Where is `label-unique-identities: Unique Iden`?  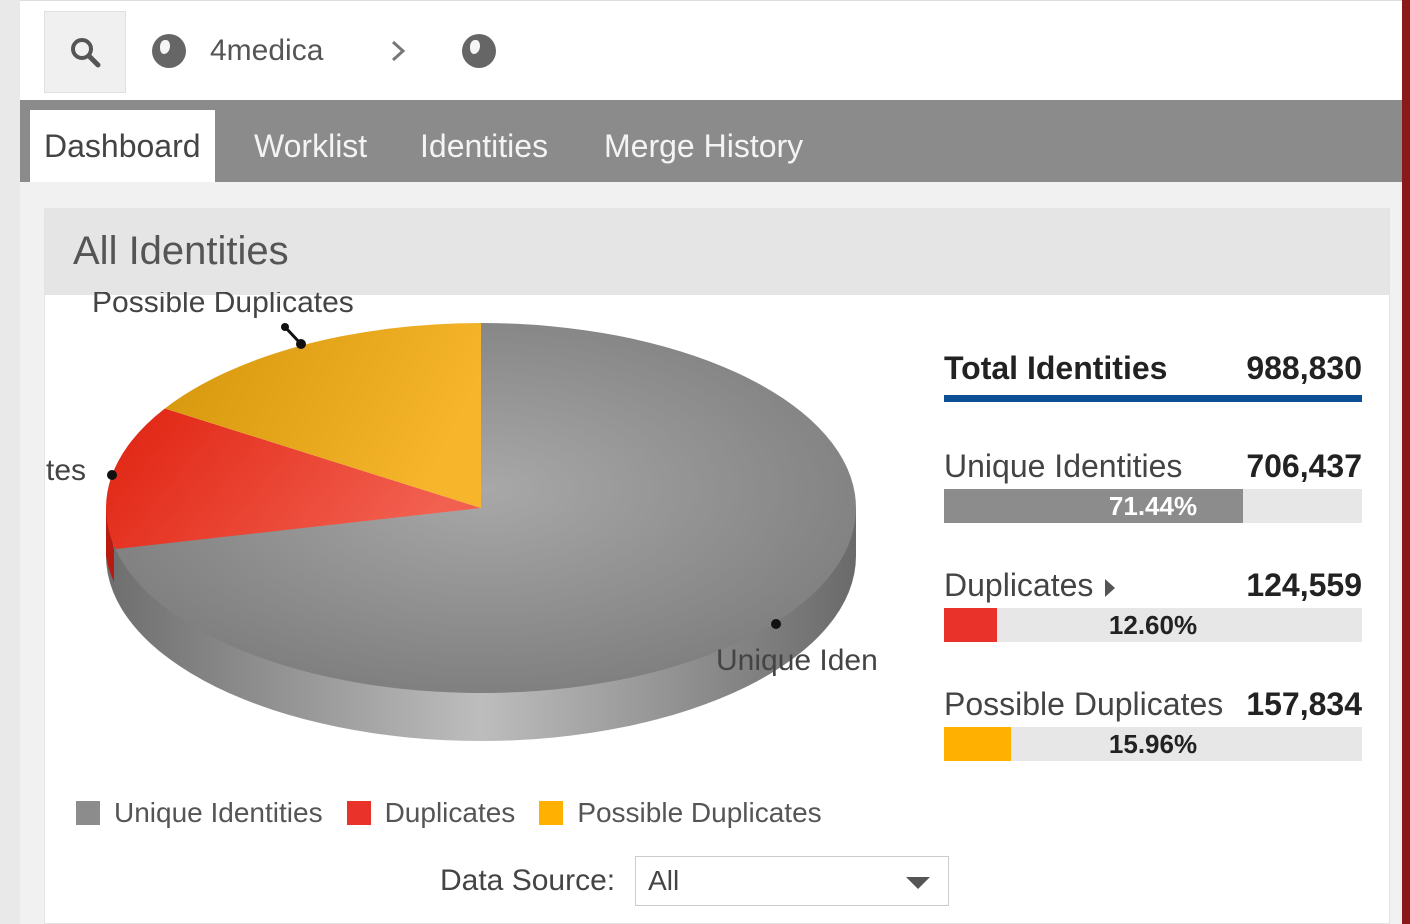
label-unique-identities: Unique Iden is located at coordinates (797, 660).